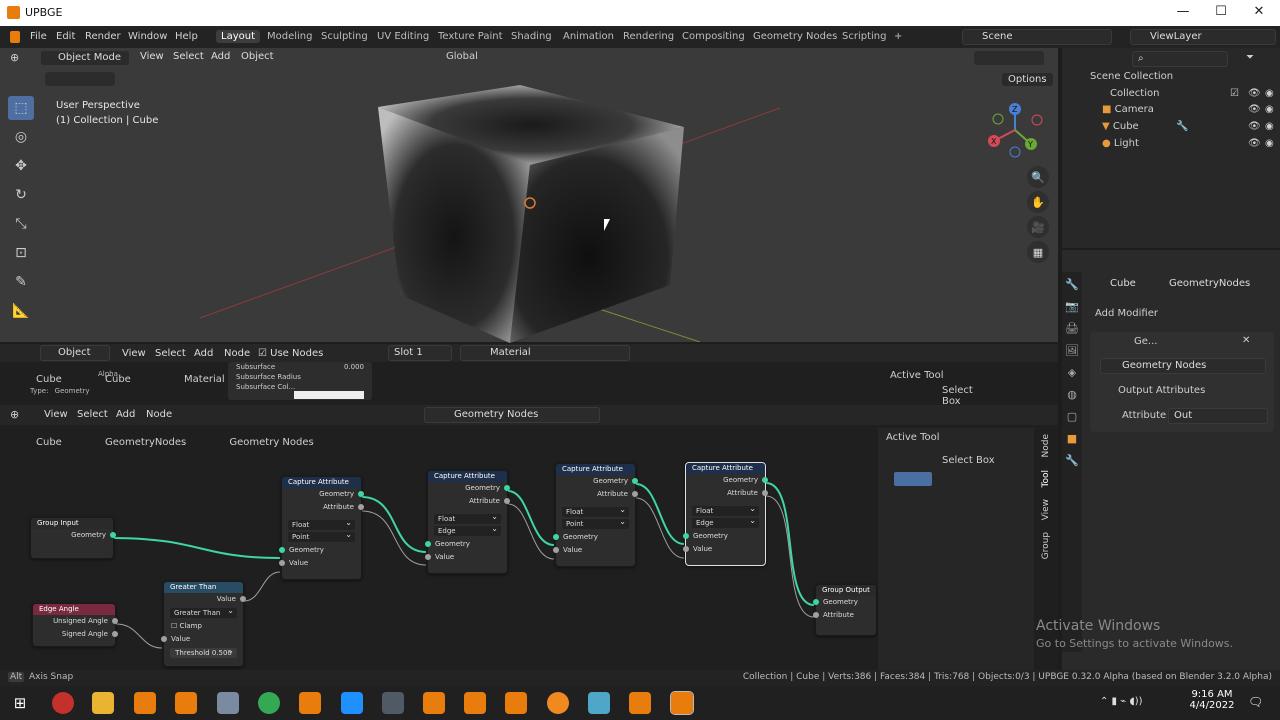 The height and width of the screenshot is (720, 1280). I want to click on selection-mode-buttons, so click(913, 479).